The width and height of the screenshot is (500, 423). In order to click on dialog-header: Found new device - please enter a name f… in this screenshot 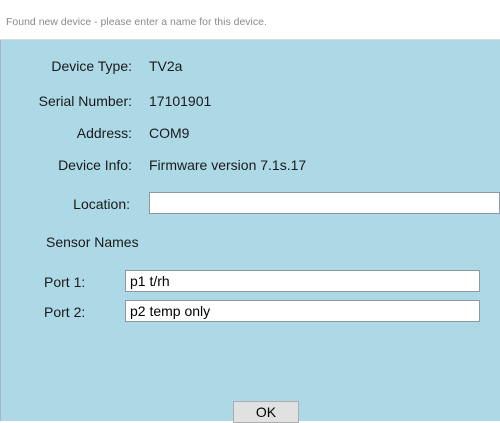, I will do `click(250, 20)`.